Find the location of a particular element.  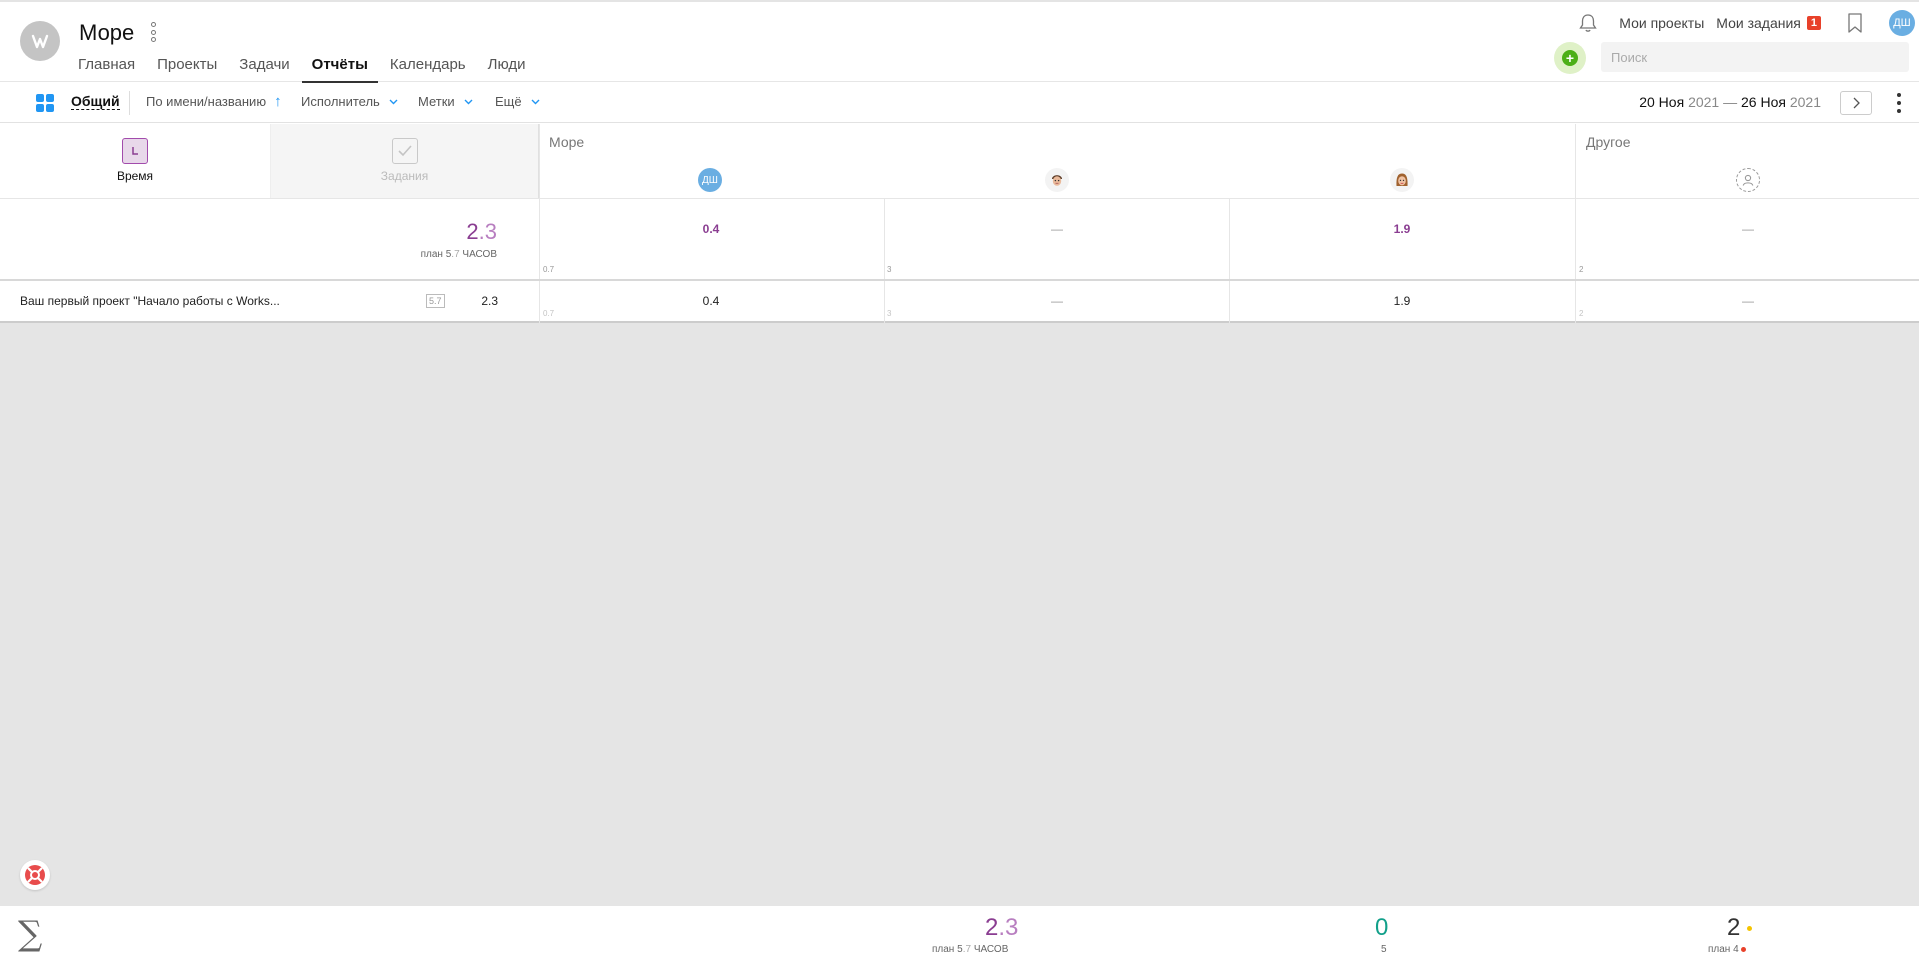

worksection-logo-icon is located at coordinates (40, 41).